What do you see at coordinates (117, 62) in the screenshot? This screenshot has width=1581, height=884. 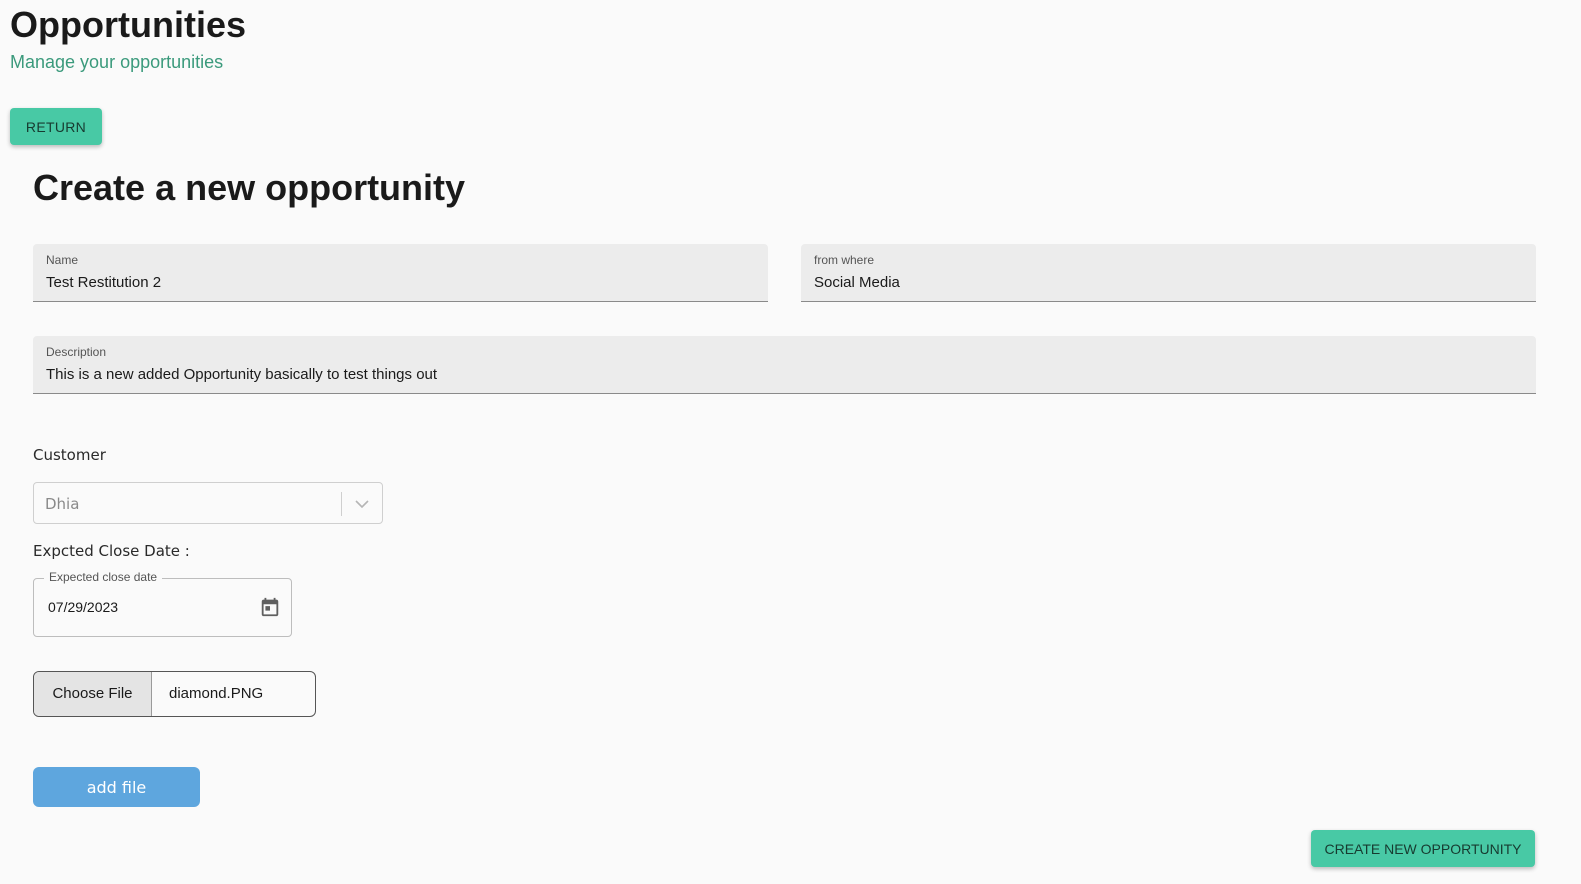 I see `page-subtitle: Manage your opportunities` at bounding box center [117, 62].